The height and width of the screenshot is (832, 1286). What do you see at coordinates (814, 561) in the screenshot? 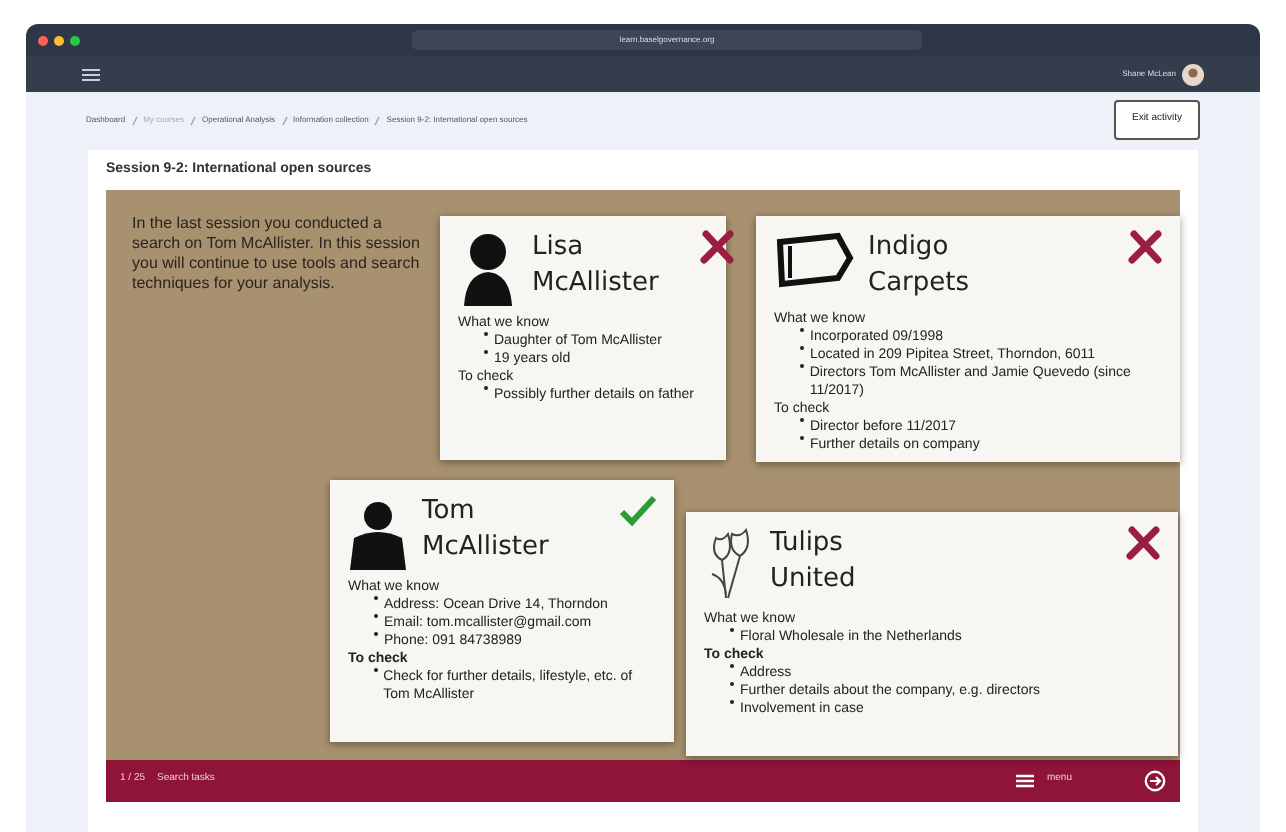
I see `card-name: Tulips United` at bounding box center [814, 561].